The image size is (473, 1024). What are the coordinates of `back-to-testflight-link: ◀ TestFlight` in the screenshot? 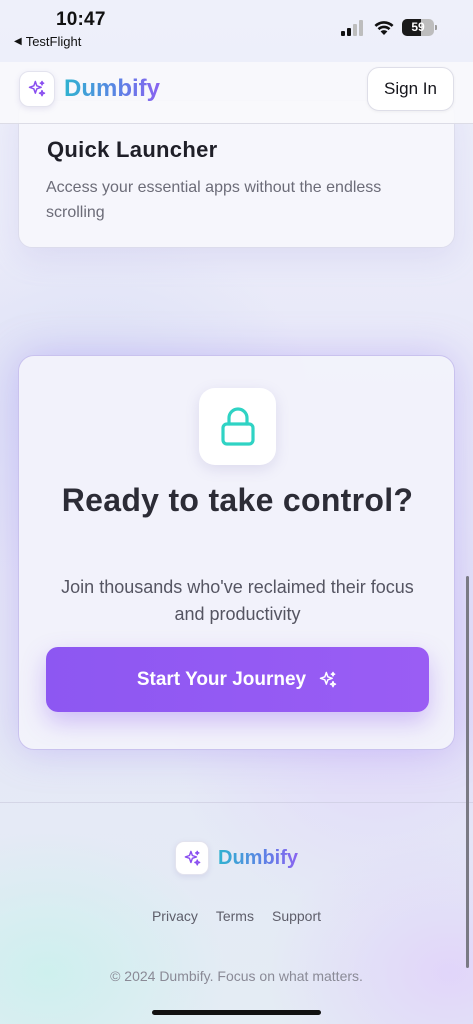 It's located at (47, 41).